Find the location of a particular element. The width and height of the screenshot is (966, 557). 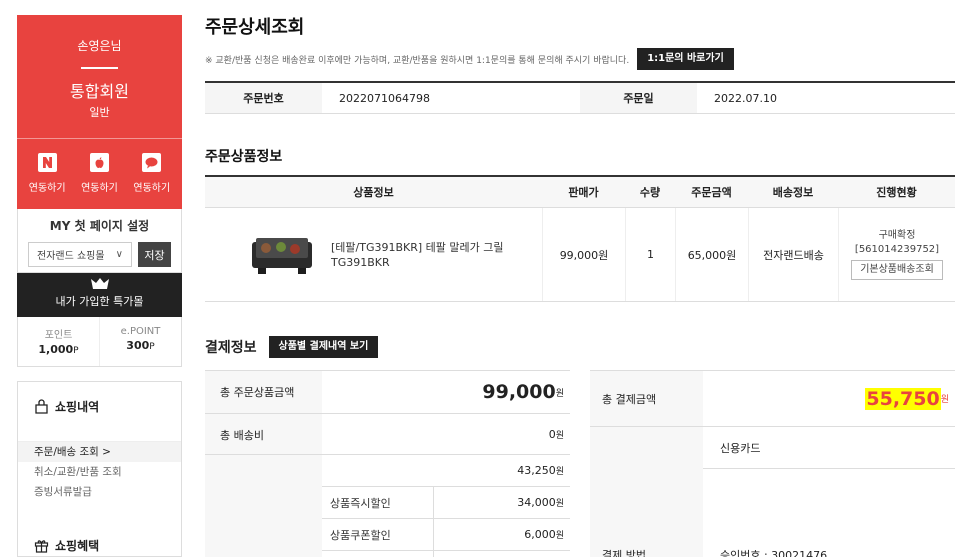

menu-cancel-return: 취소/교환/반품 조회 is located at coordinates (99, 472).